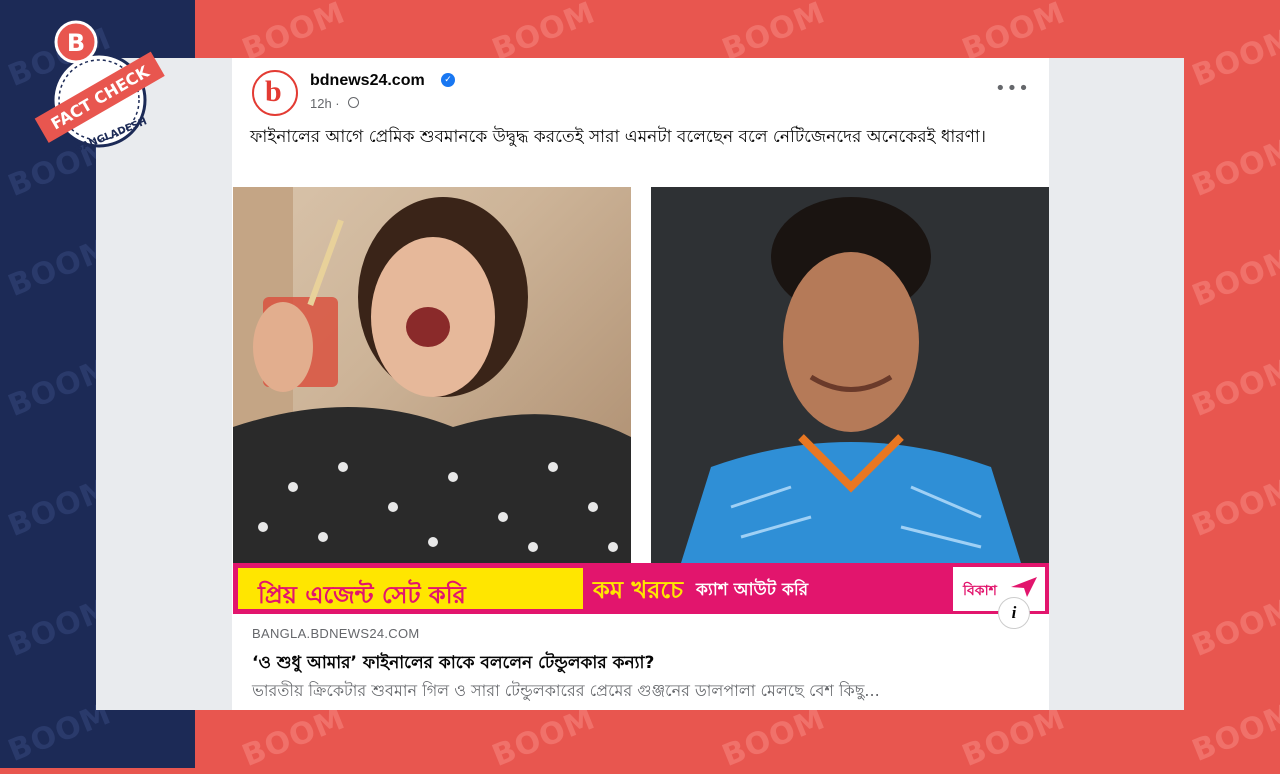  What do you see at coordinates (448, 80) in the screenshot?
I see `verified-badge-icon: ✓` at bounding box center [448, 80].